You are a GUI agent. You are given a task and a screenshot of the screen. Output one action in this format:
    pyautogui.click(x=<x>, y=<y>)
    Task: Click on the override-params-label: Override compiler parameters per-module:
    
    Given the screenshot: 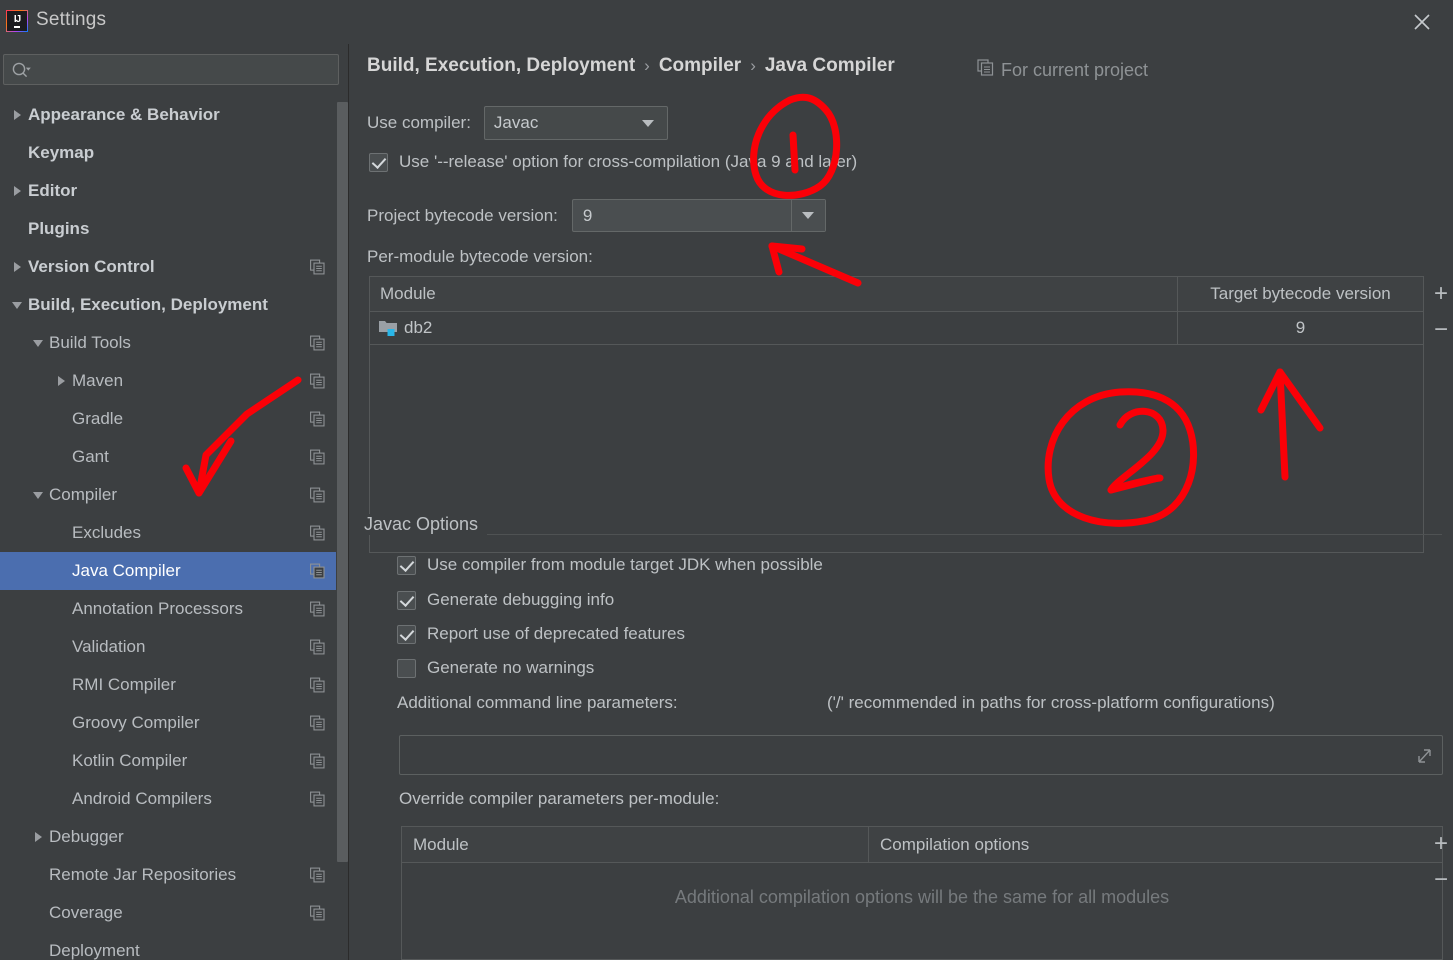 What is the action you would take?
    pyautogui.click(x=559, y=798)
    